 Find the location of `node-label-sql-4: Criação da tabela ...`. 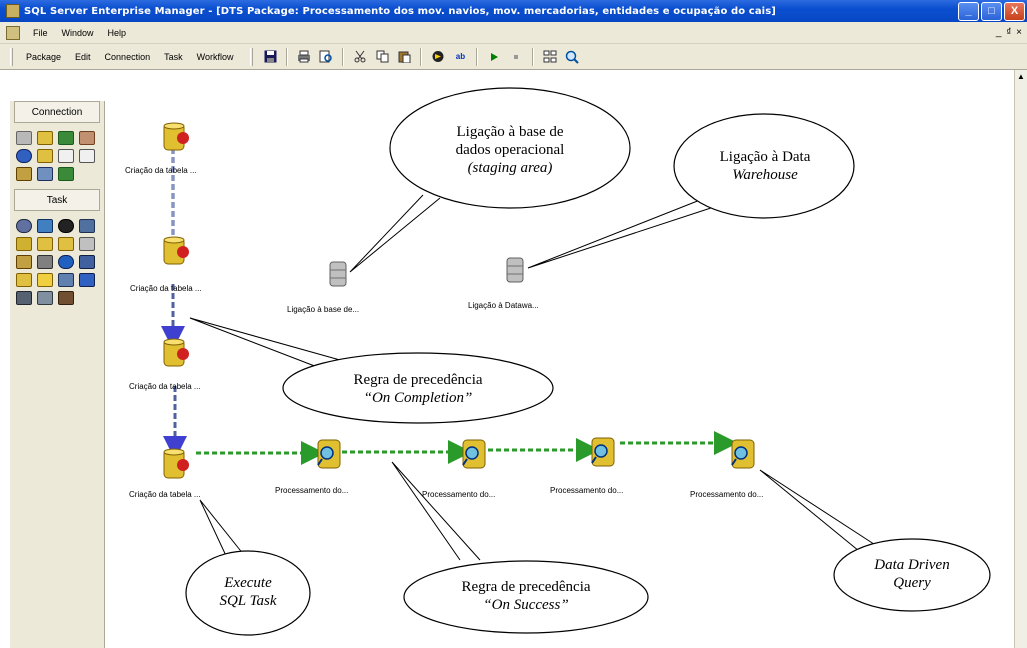

node-label-sql-4: Criação da tabela ... is located at coordinates (165, 494).